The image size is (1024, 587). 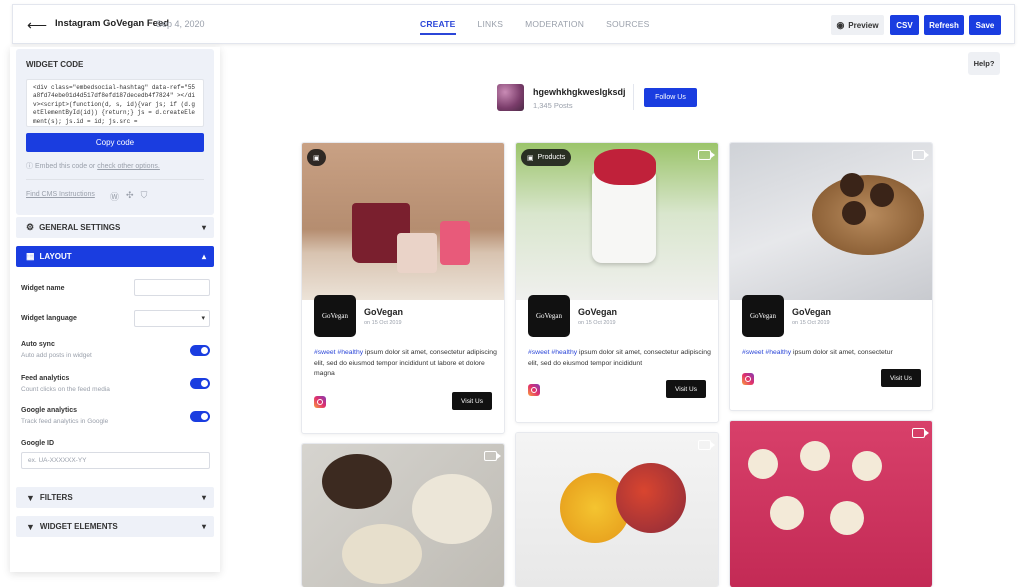 I want to click on chocolate-ball-shape, so click(x=882, y=195).